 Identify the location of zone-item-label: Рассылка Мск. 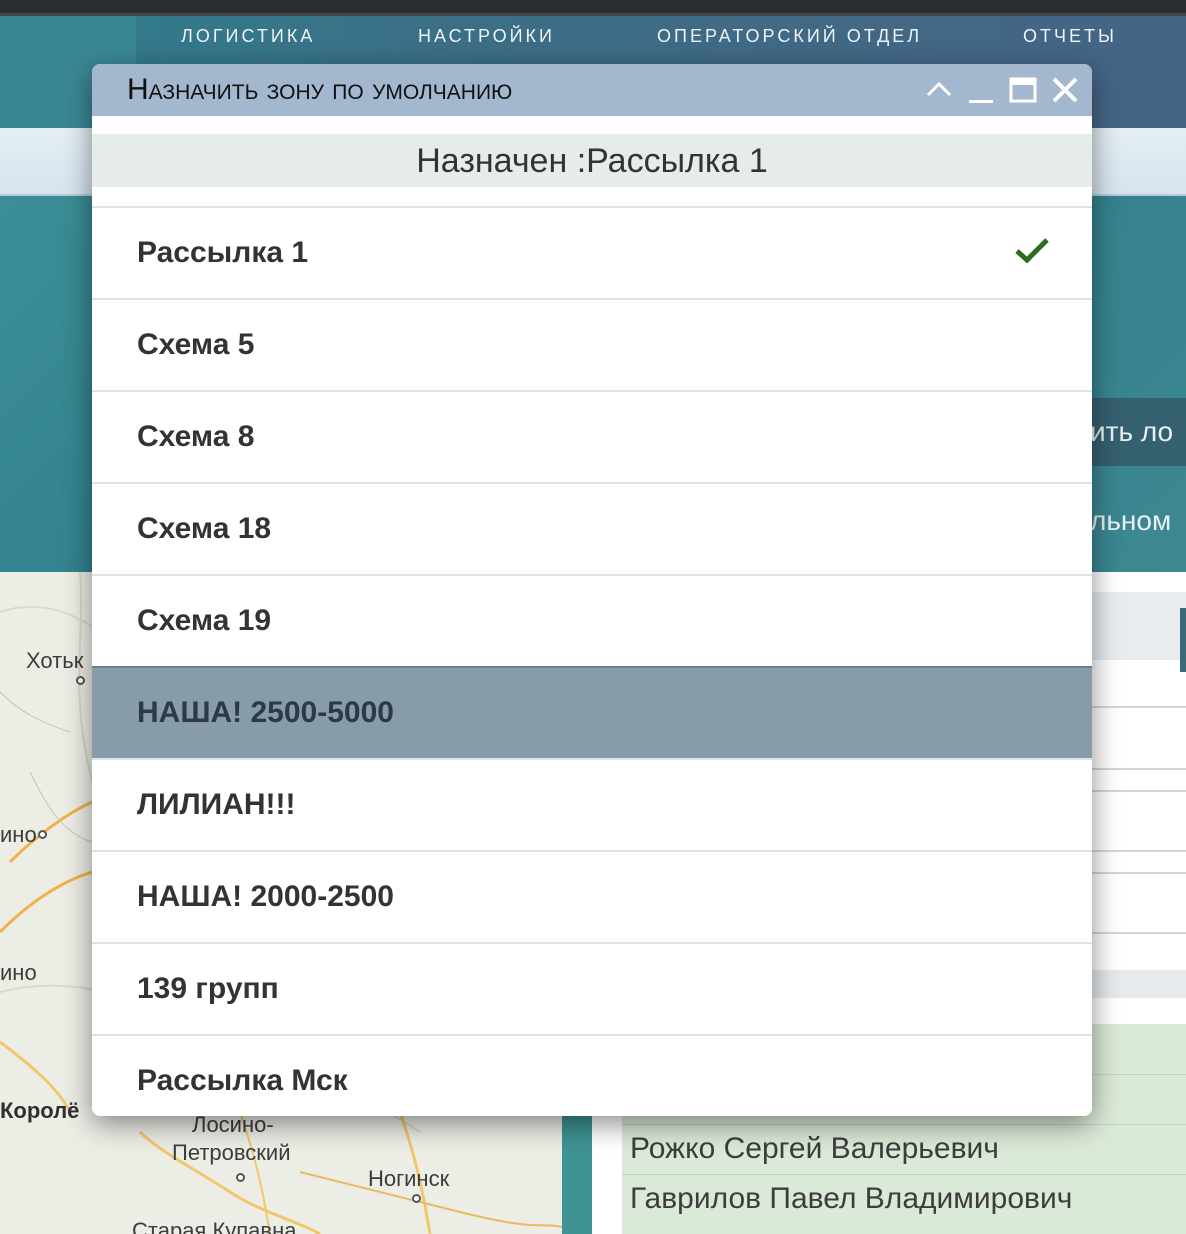
(242, 1080).